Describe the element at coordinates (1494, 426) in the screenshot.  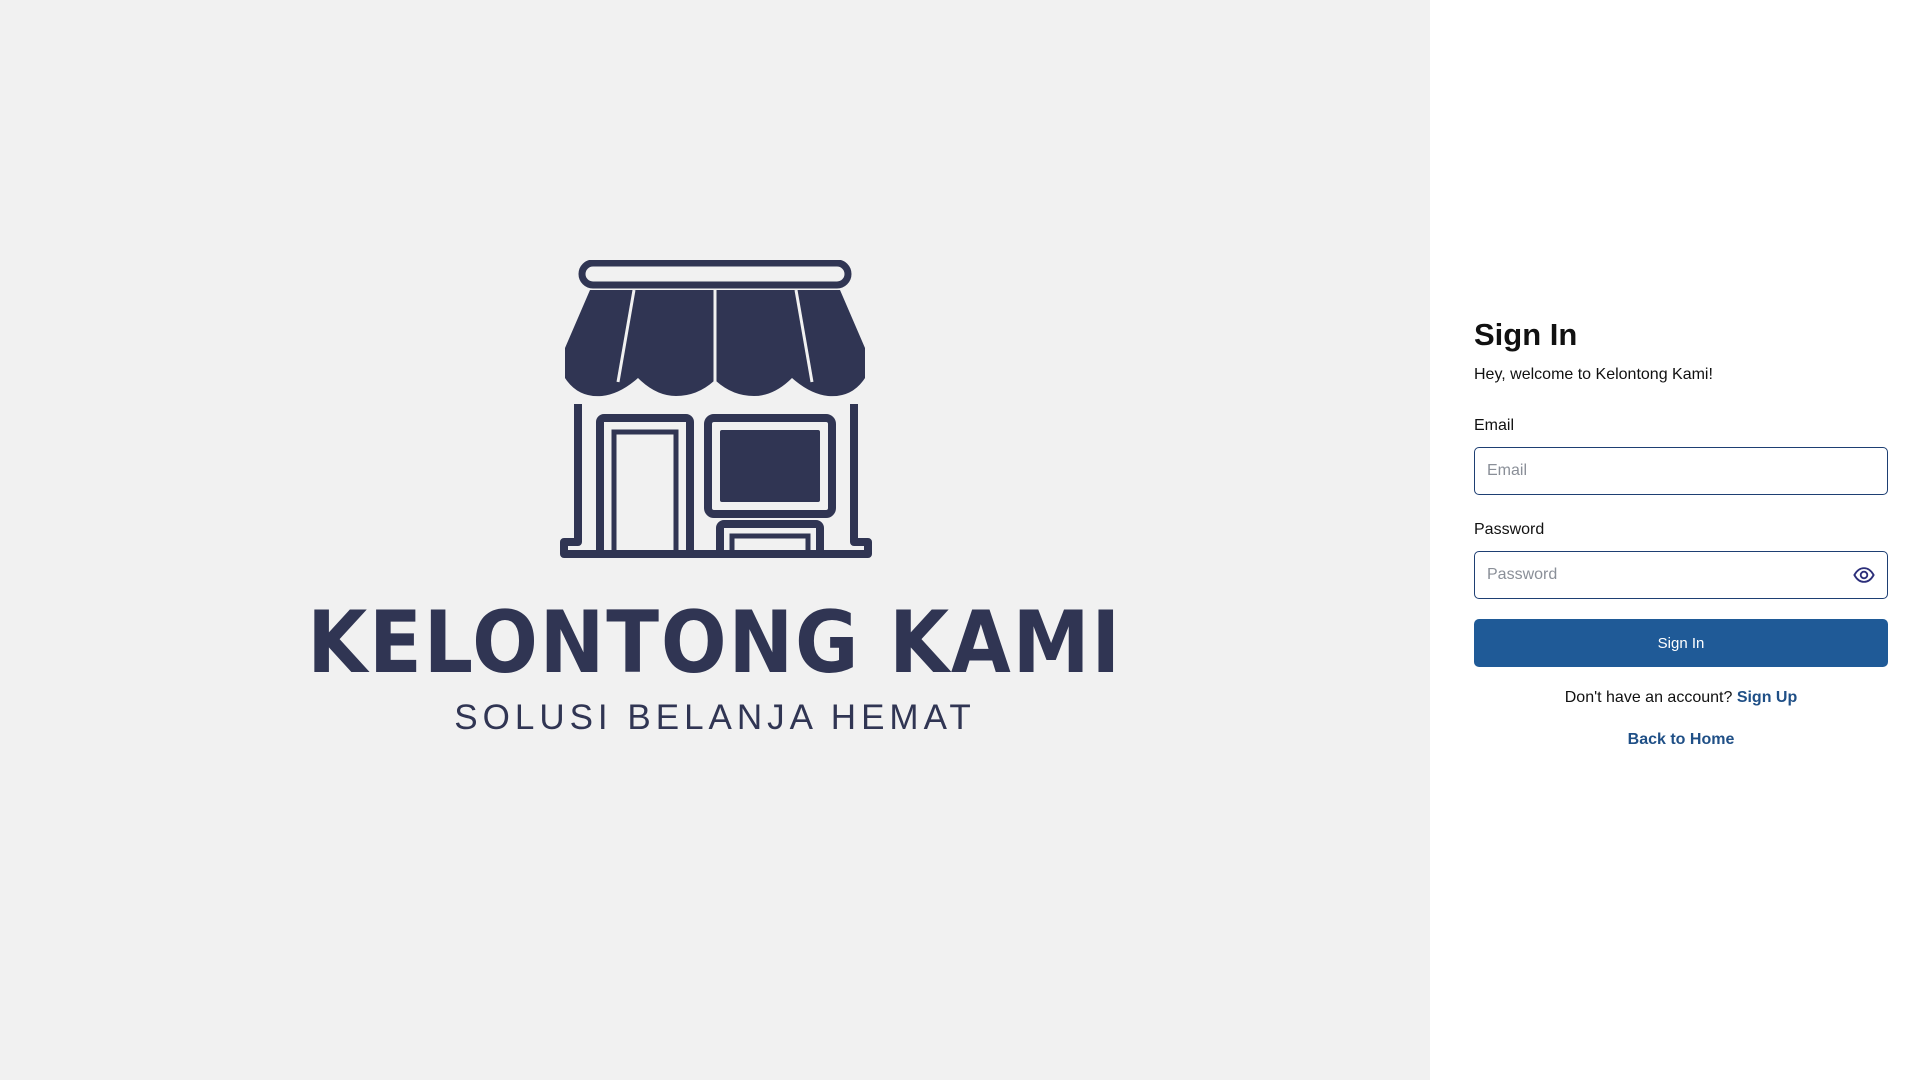
I see `email-label: Email` at that location.